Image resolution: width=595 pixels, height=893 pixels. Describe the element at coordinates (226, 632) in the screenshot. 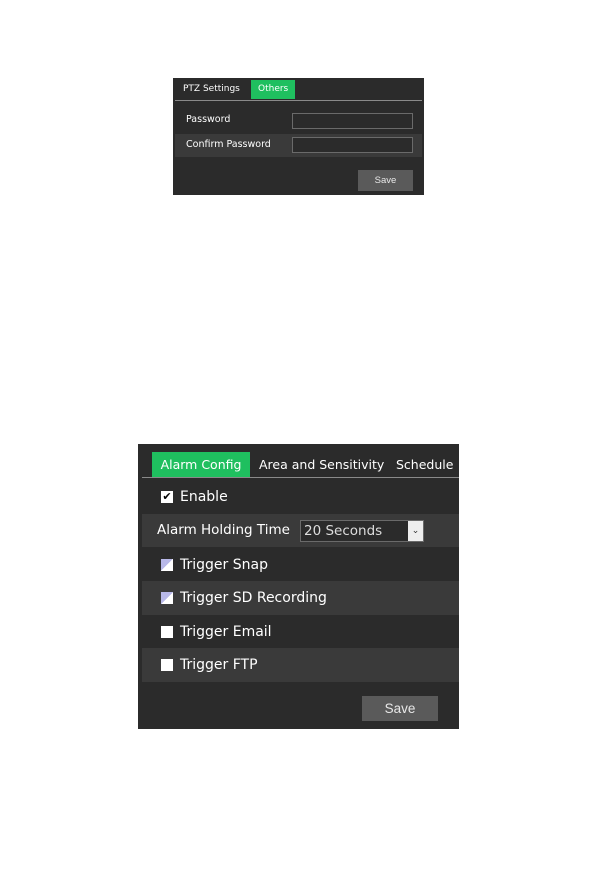

I see `trigger-email-label: Trigger Email` at that location.